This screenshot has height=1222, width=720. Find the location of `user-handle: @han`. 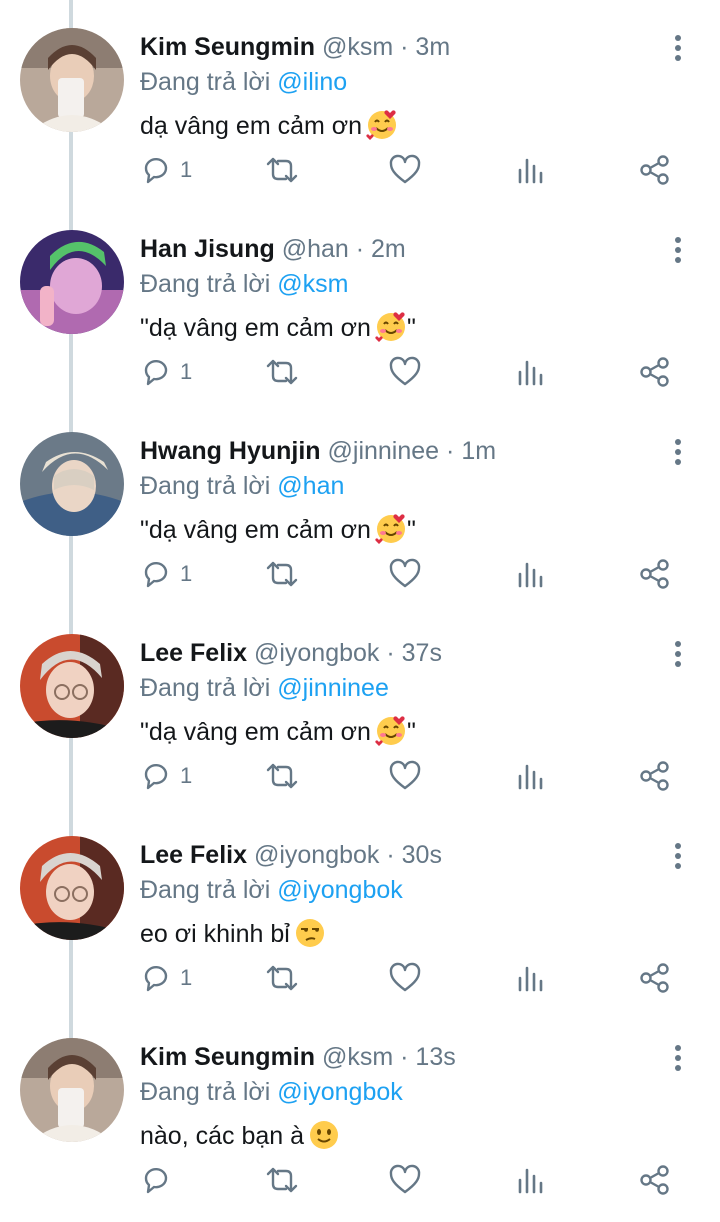

user-handle: @han is located at coordinates (315, 249).